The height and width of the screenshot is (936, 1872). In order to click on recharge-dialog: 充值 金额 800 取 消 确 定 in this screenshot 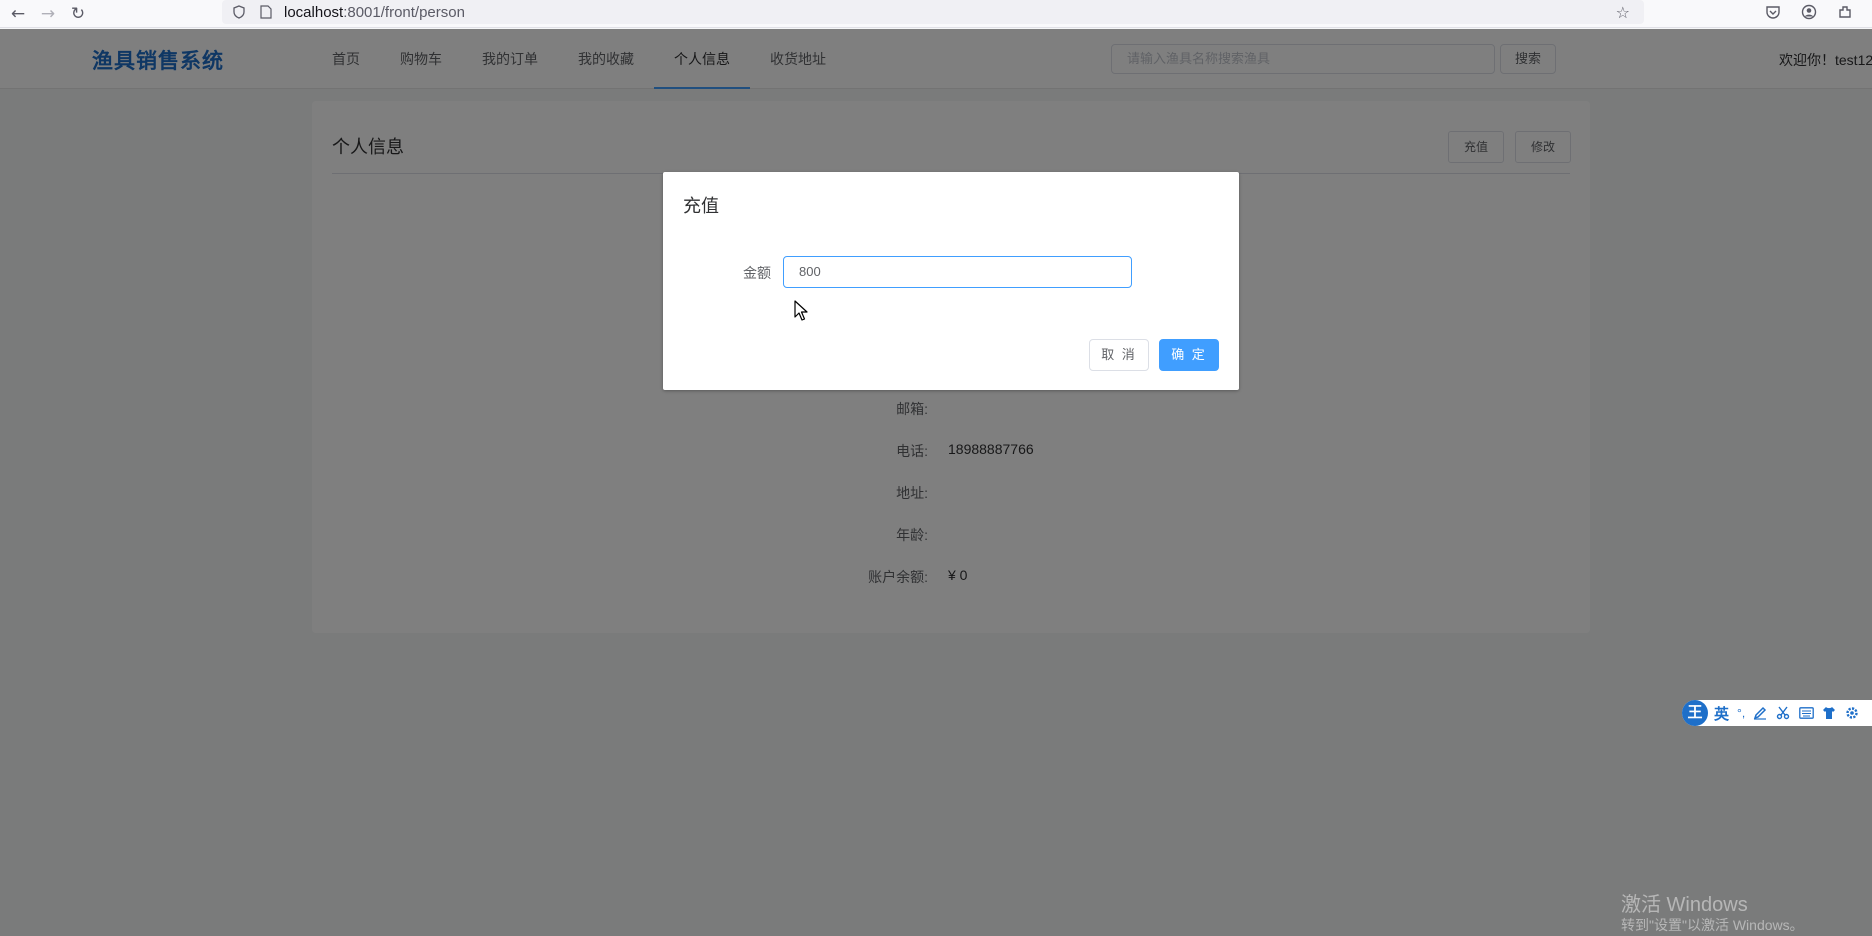, I will do `click(951, 281)`.